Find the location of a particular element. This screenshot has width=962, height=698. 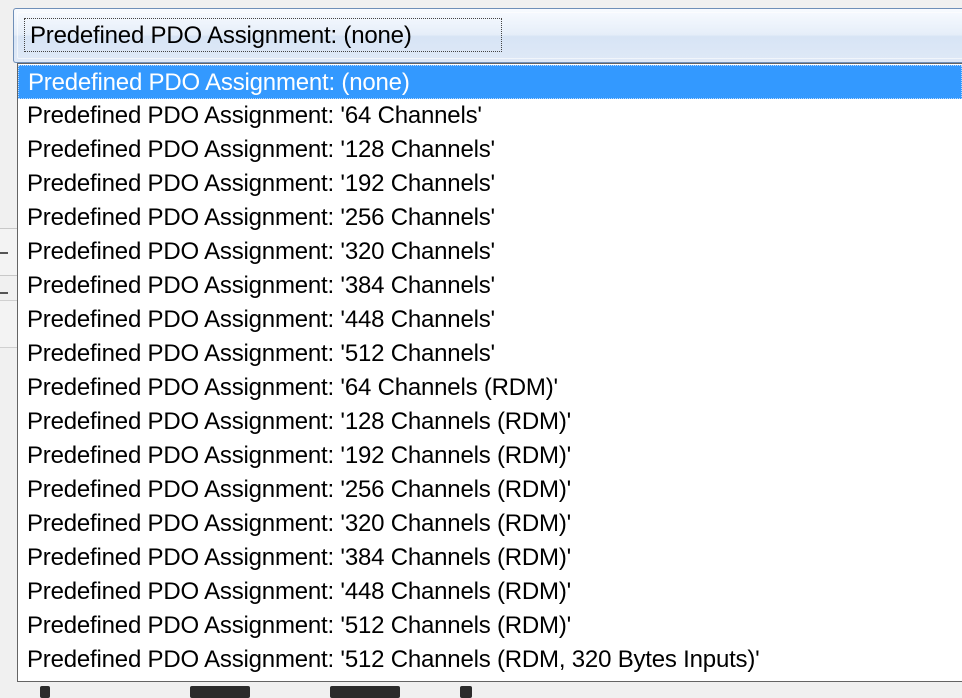

combobox-selected-value: Predefined PDO Assignment: (none) is located at coordinates (221, 35).